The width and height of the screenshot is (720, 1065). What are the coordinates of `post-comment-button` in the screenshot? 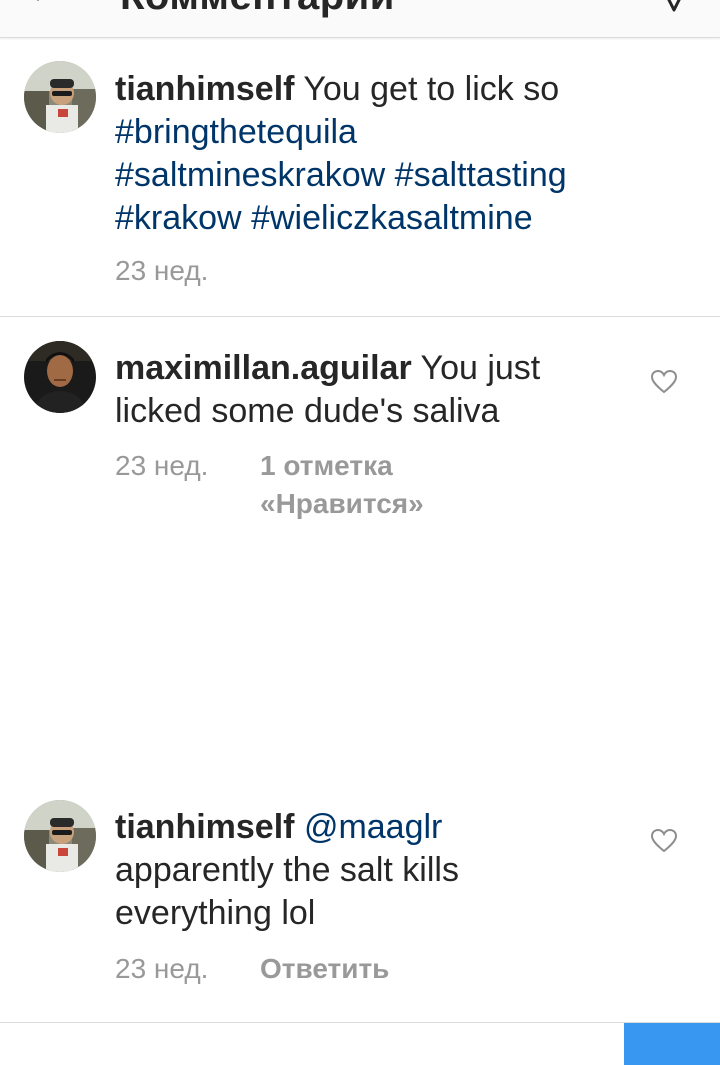 It's located at (672, 1044).